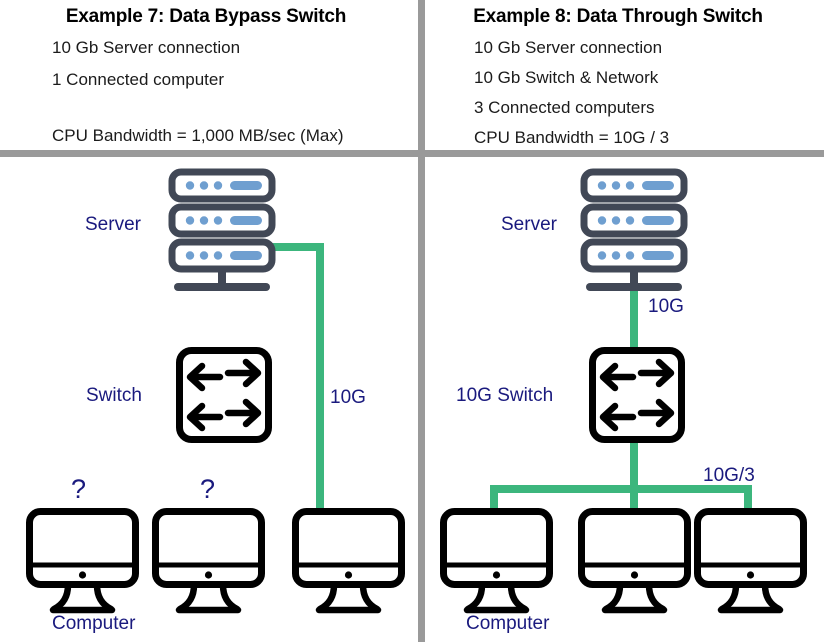 The width and height of the screenshot is (824, 642). What do you see at coordinates (79, 489) in the screenshot?
I see `unknown-marker-left-1: ?` at bounding box center [79, 489].